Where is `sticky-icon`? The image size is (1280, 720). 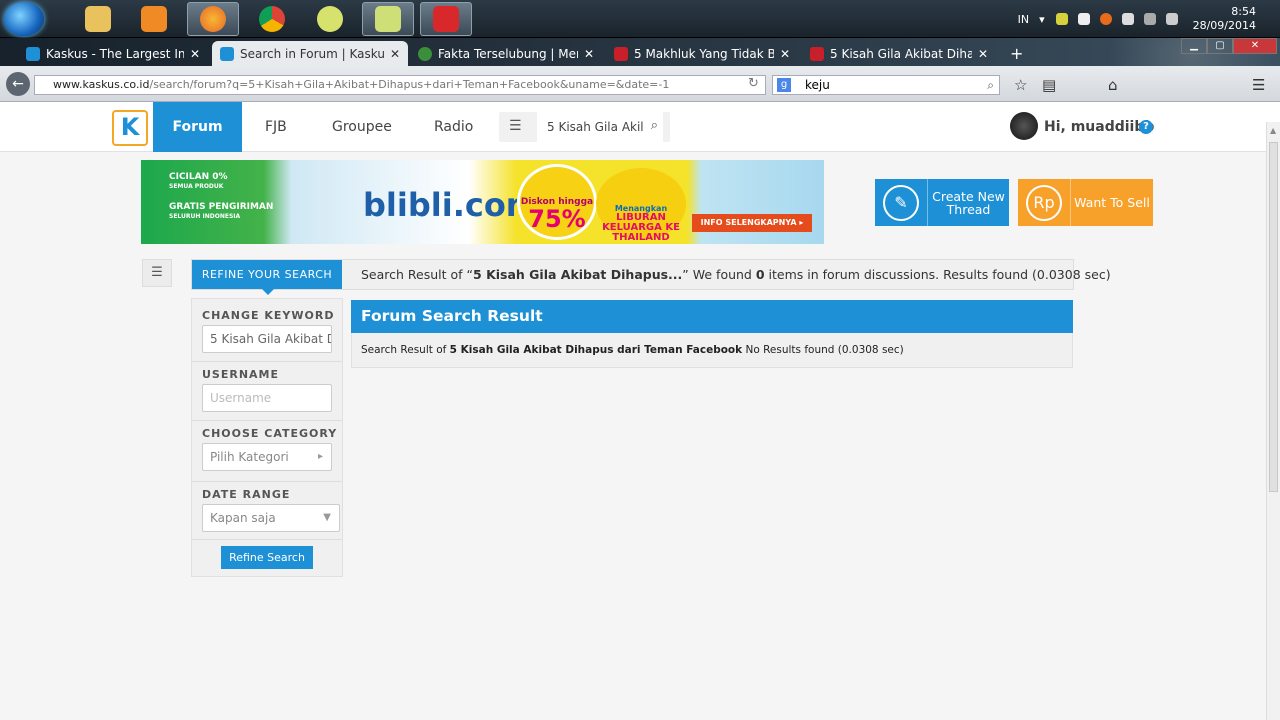 sticky-icon is located at coordinates (330, 19).